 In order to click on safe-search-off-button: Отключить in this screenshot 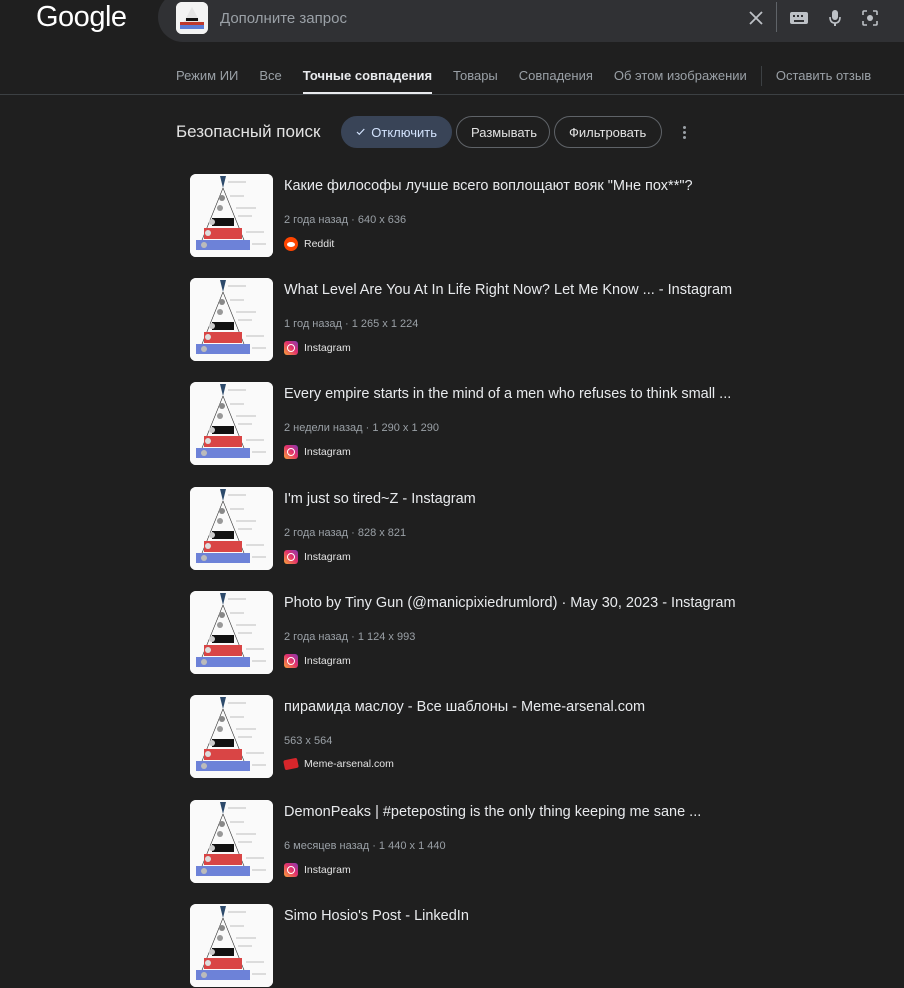, I will do `click(396, 132)`.